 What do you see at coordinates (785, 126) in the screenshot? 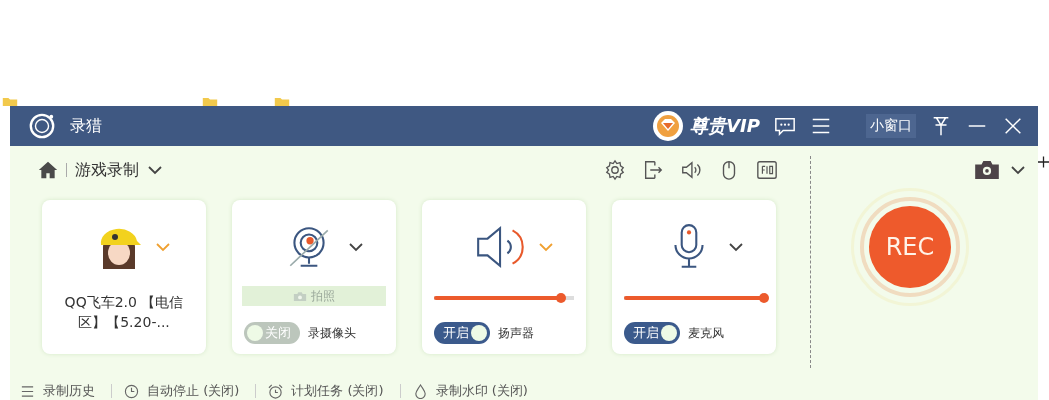
I see `message-icon` at bounding box center [785, 126].